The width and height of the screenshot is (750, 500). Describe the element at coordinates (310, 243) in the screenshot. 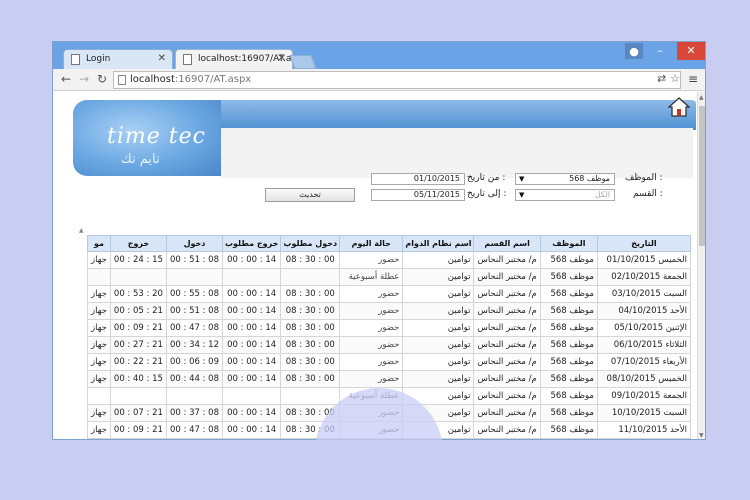

I see `col-header-required-in: دخول مطلوب` at that location.